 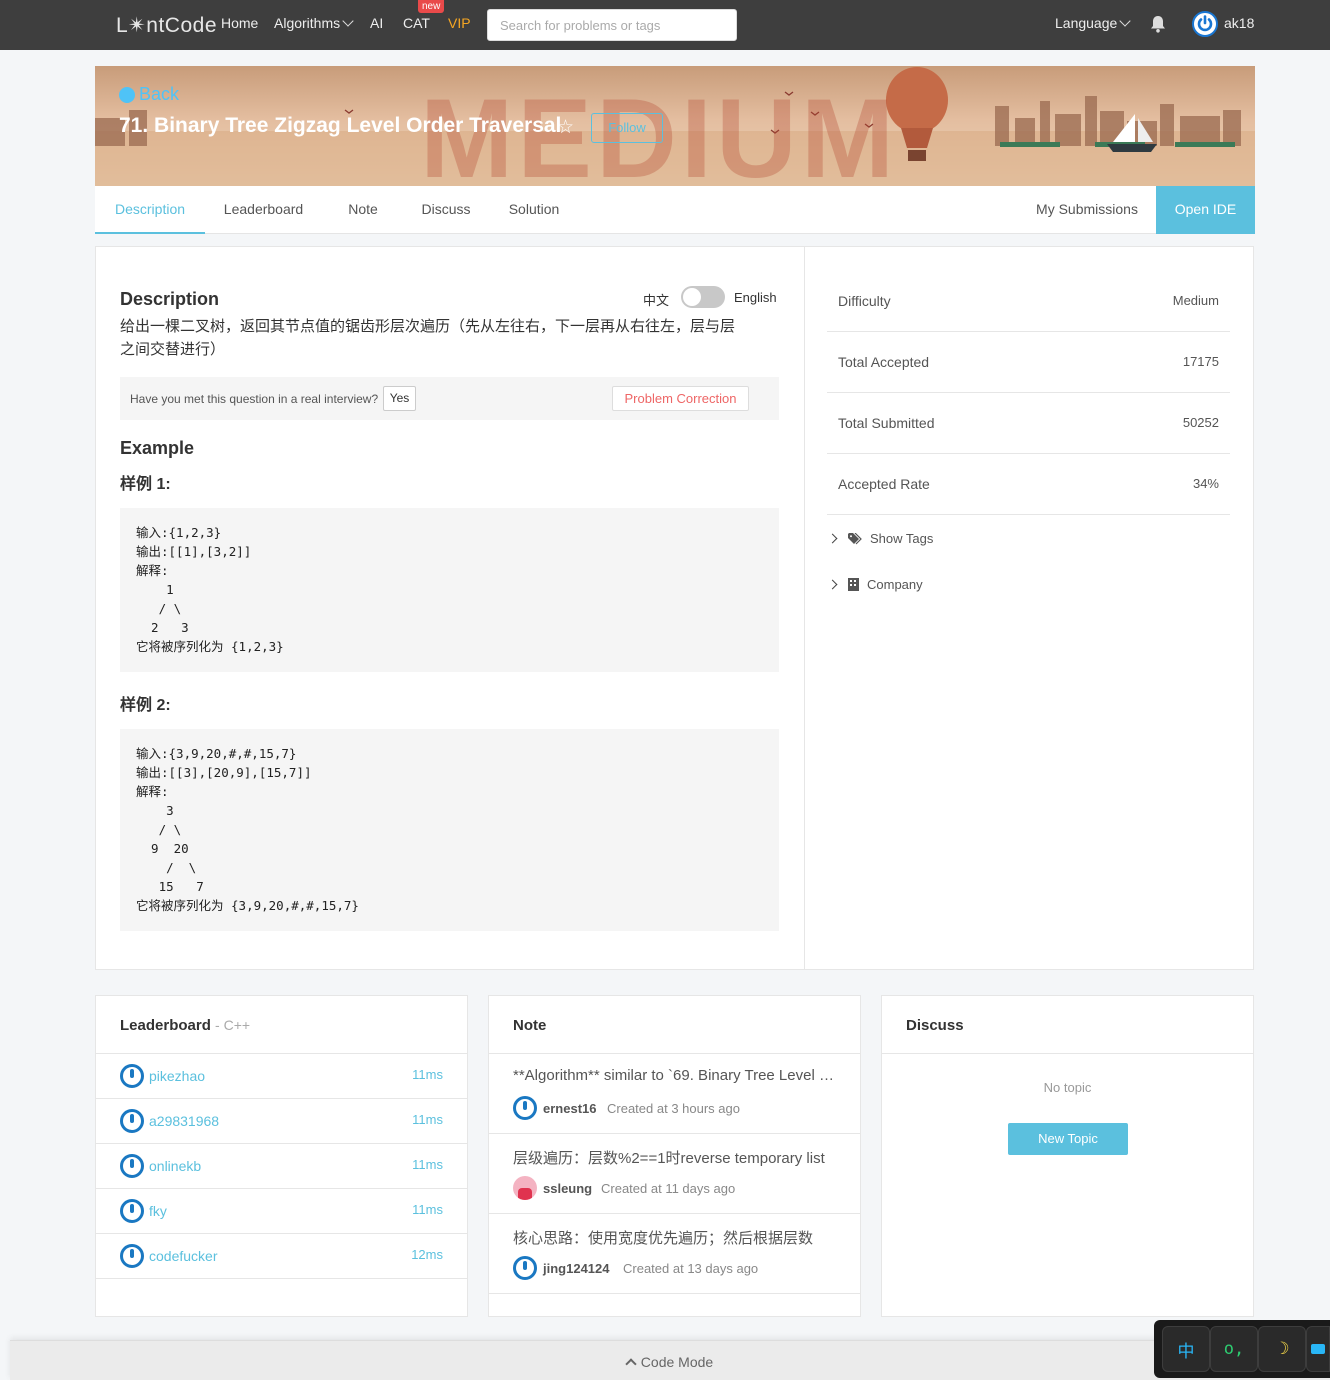 What do you see at coordinates (175, 1166) in the screenshot?
I see `leaderboard-user: onlinekb` at bounding box center [175, 1166].